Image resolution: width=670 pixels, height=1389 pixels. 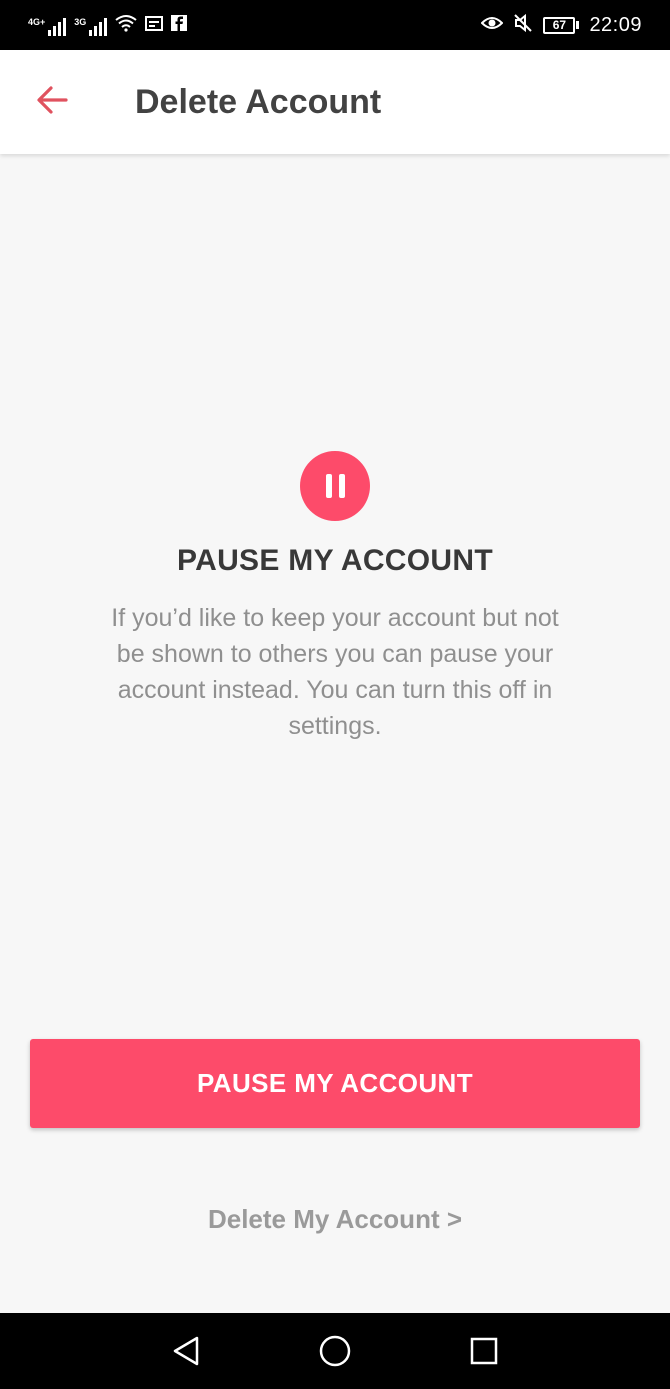 I want to click on back-button, so click(x=52, y=102).